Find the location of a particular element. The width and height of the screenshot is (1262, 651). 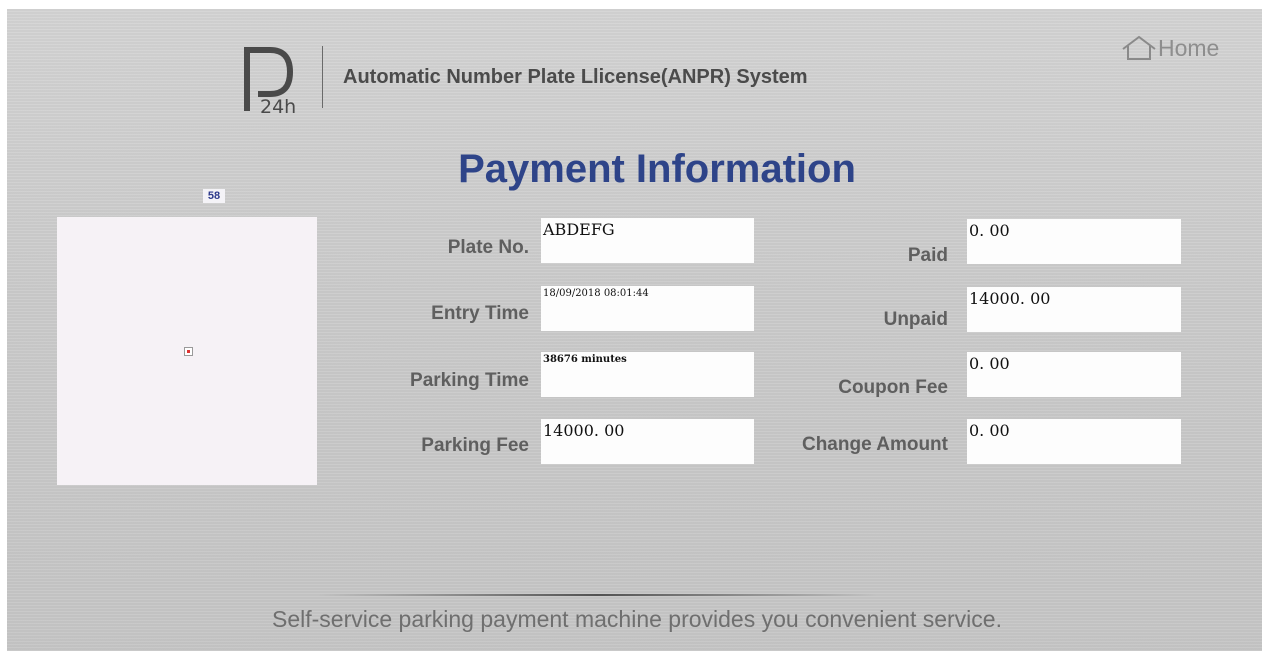

parking-time-label: Parking Time is located at coordinates (469, 380).